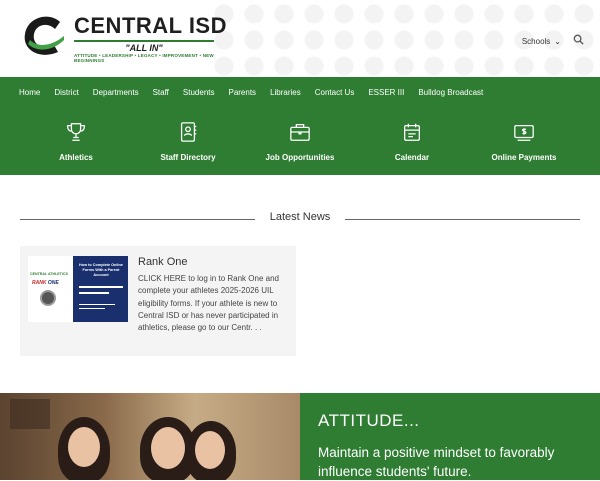 Image resolution: width=600 pixels, height=481 pixels. I want to click on latest-news-title: Latest News, so click(300, 217).